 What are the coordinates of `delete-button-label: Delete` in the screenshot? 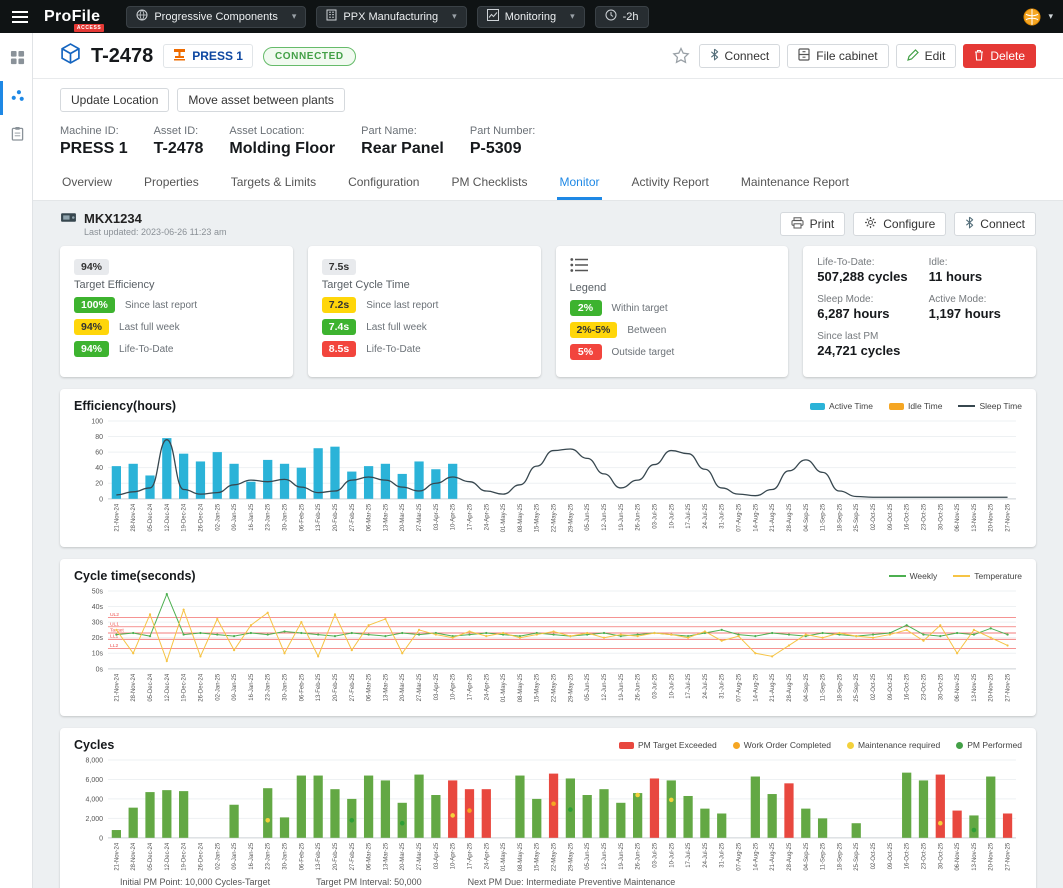 It's located at (1007, 56).